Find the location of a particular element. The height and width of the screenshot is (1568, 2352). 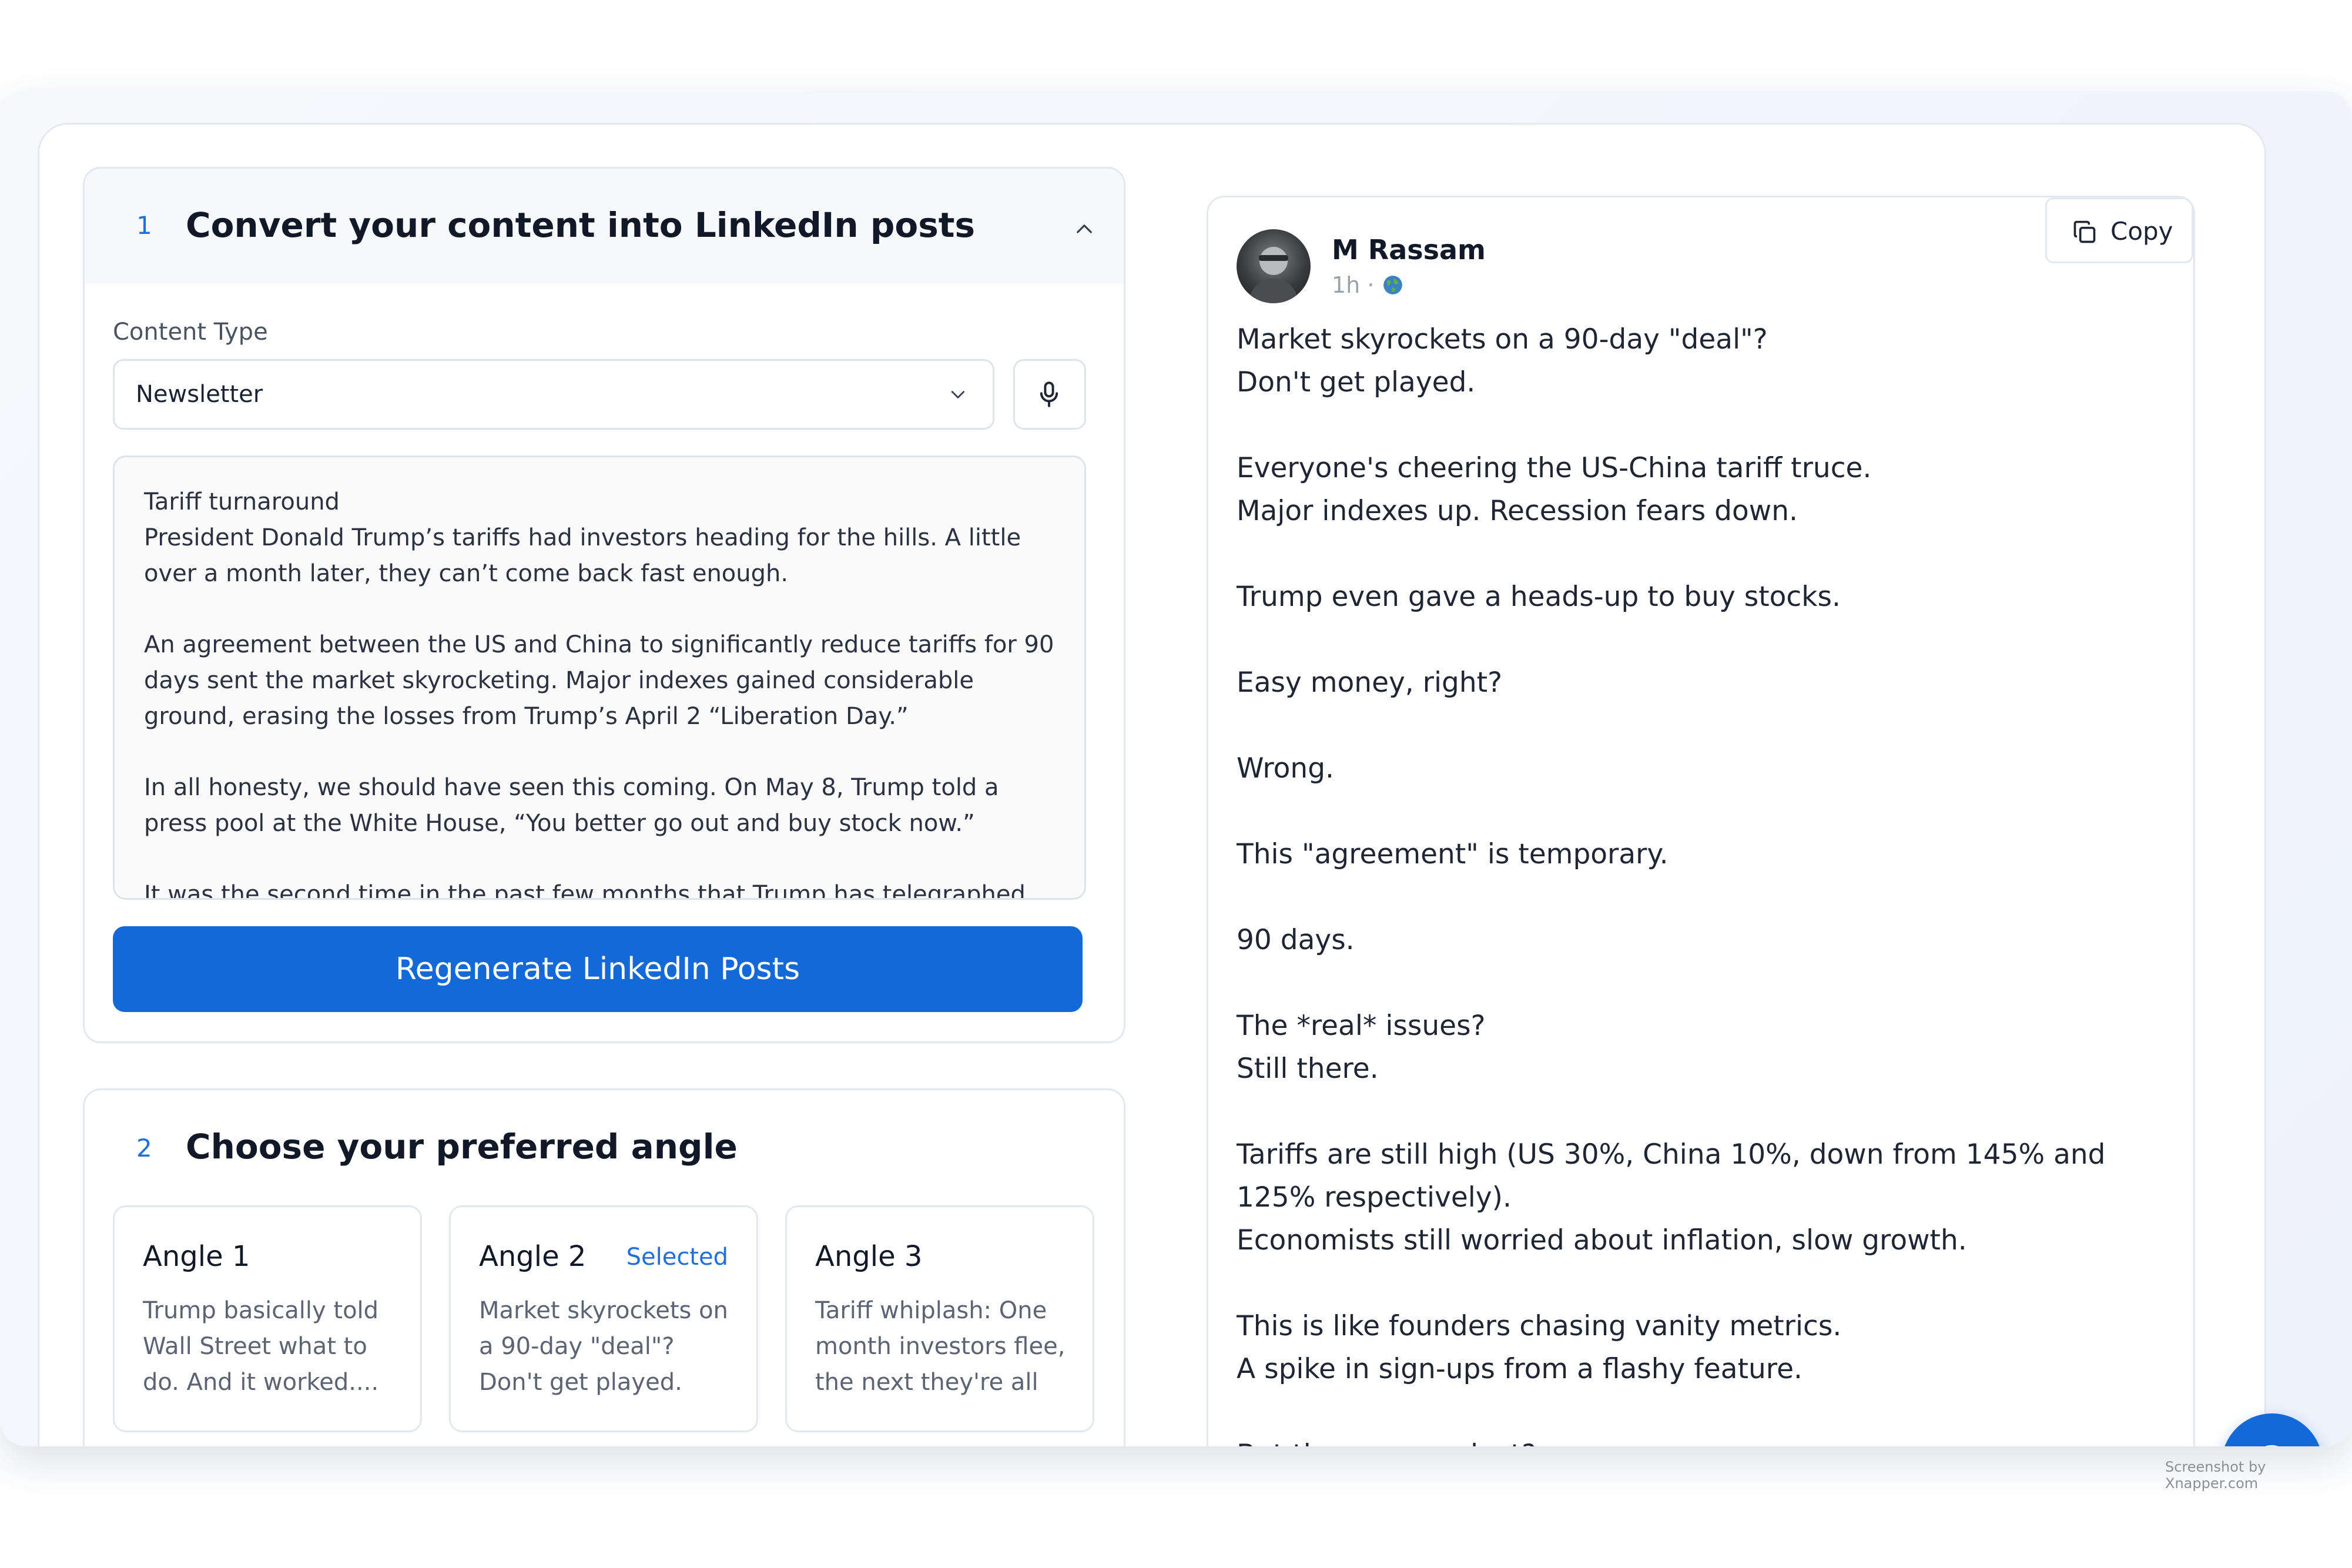

post-paragraph: Easy money, right? is located at coordinates (1370, 683).